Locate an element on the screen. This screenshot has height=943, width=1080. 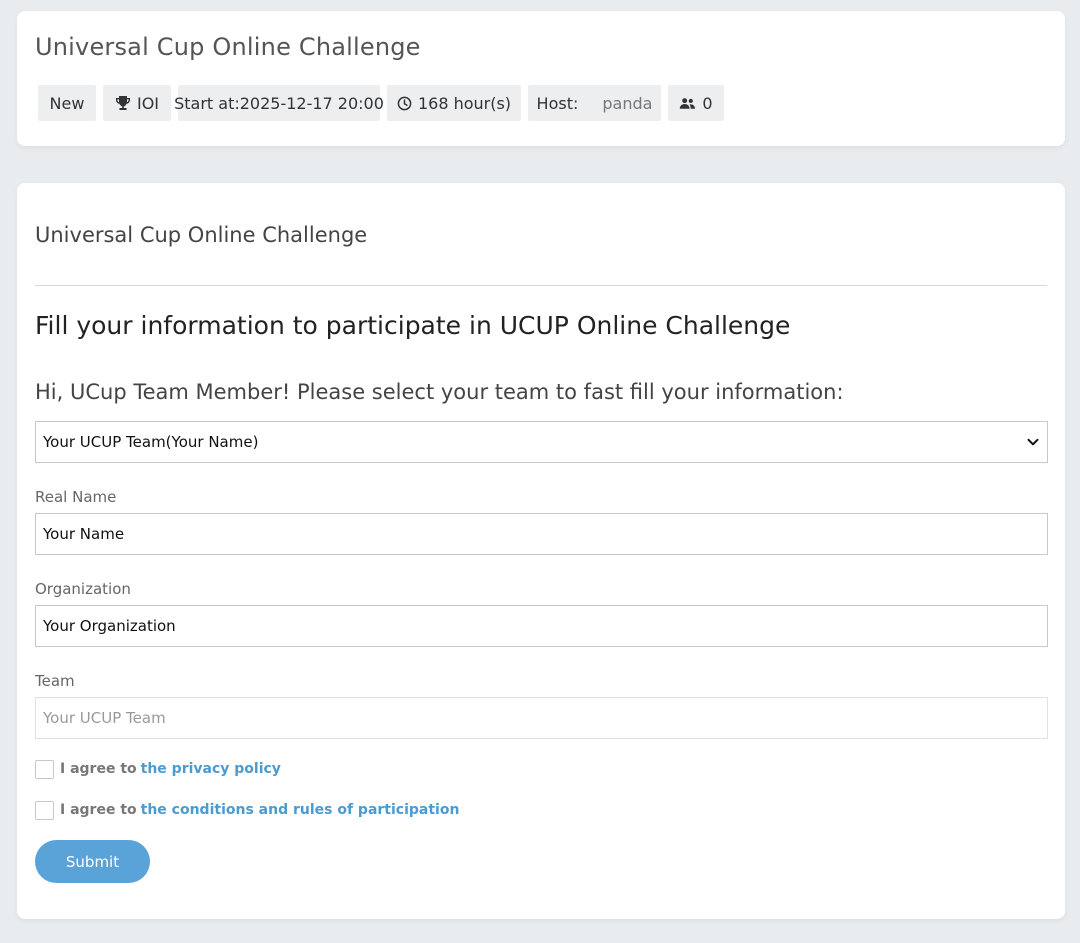
organization-label: Organization is located at coordinates (83, 589).